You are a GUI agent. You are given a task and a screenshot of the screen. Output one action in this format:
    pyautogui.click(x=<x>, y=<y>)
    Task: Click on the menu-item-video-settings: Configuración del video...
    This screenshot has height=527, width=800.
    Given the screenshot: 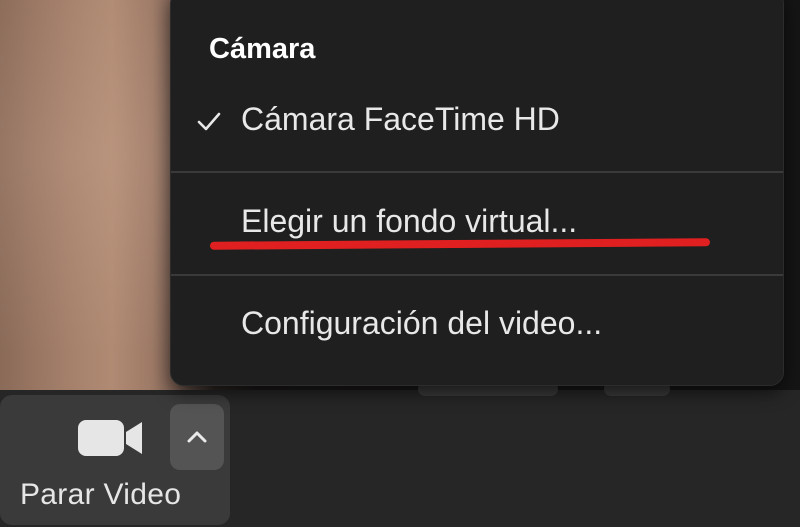 What is the action you would take?
    pyautogui.click(x=477, y=327)
    